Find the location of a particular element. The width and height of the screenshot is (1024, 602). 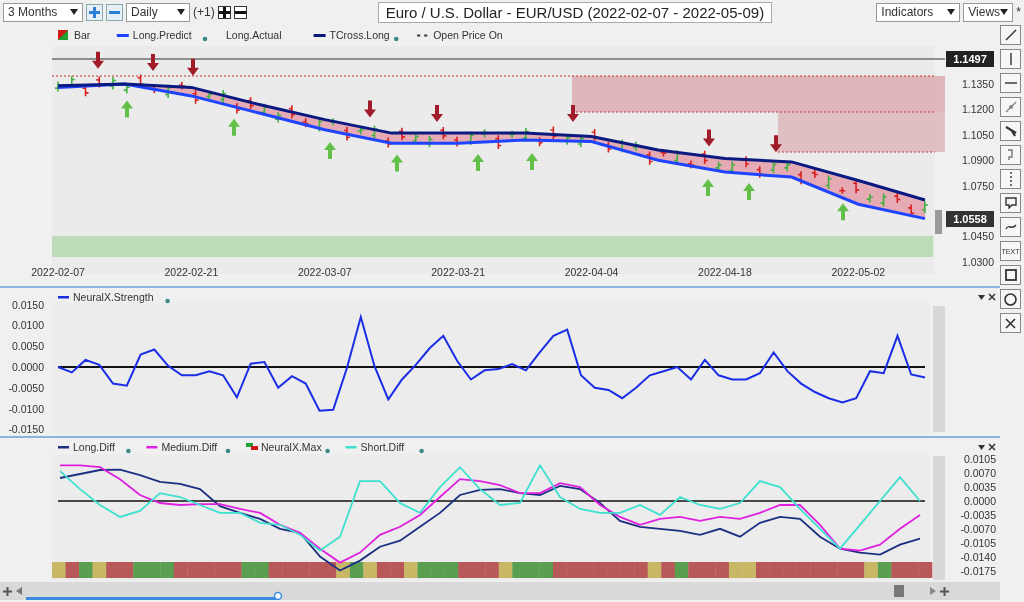

axis-label: 1.1200 is located at coordinates (977, 109).